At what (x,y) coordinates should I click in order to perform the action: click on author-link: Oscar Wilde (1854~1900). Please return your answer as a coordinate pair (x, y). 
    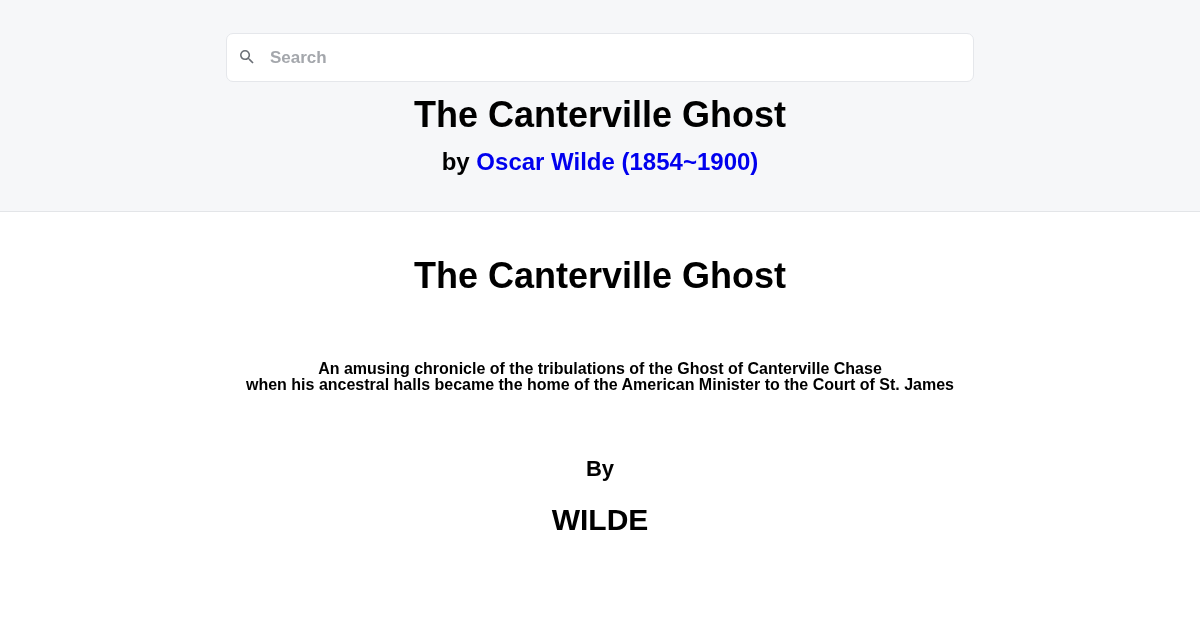
    Looking at the image, I should click on (617, 161).